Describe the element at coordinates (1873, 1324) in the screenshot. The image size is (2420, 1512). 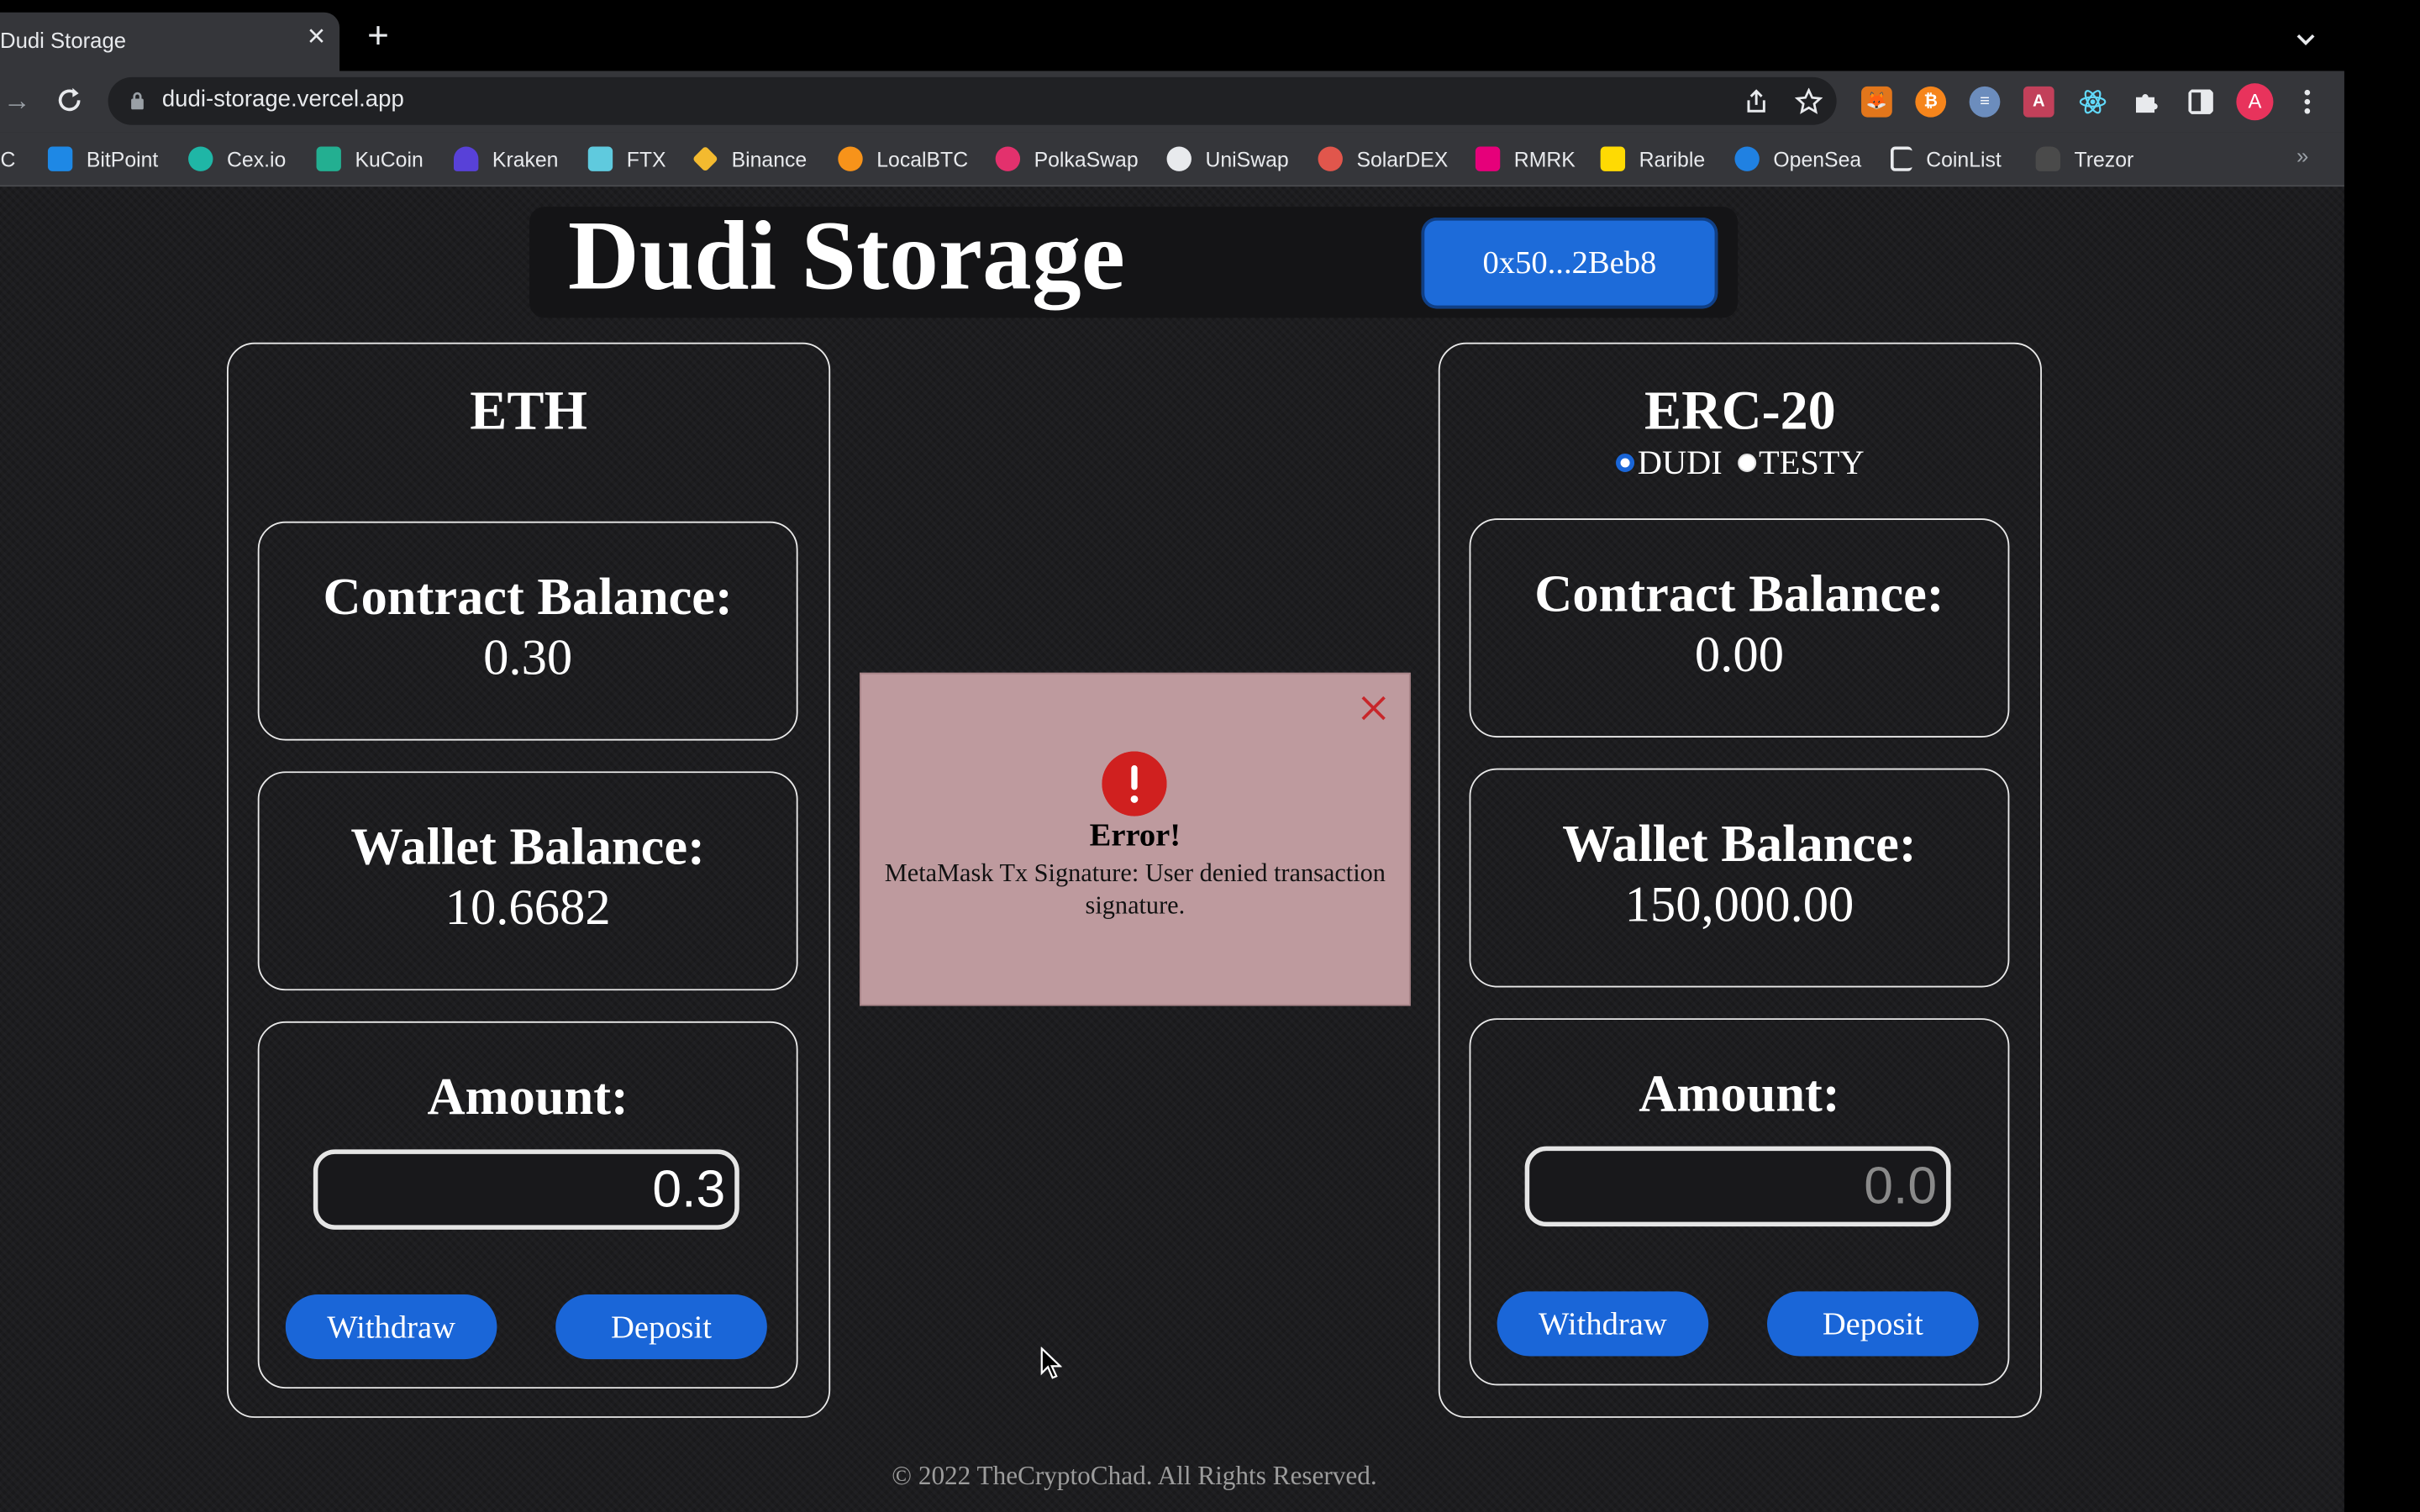
I see `erc20-deposit-button: Deposit` at that location.